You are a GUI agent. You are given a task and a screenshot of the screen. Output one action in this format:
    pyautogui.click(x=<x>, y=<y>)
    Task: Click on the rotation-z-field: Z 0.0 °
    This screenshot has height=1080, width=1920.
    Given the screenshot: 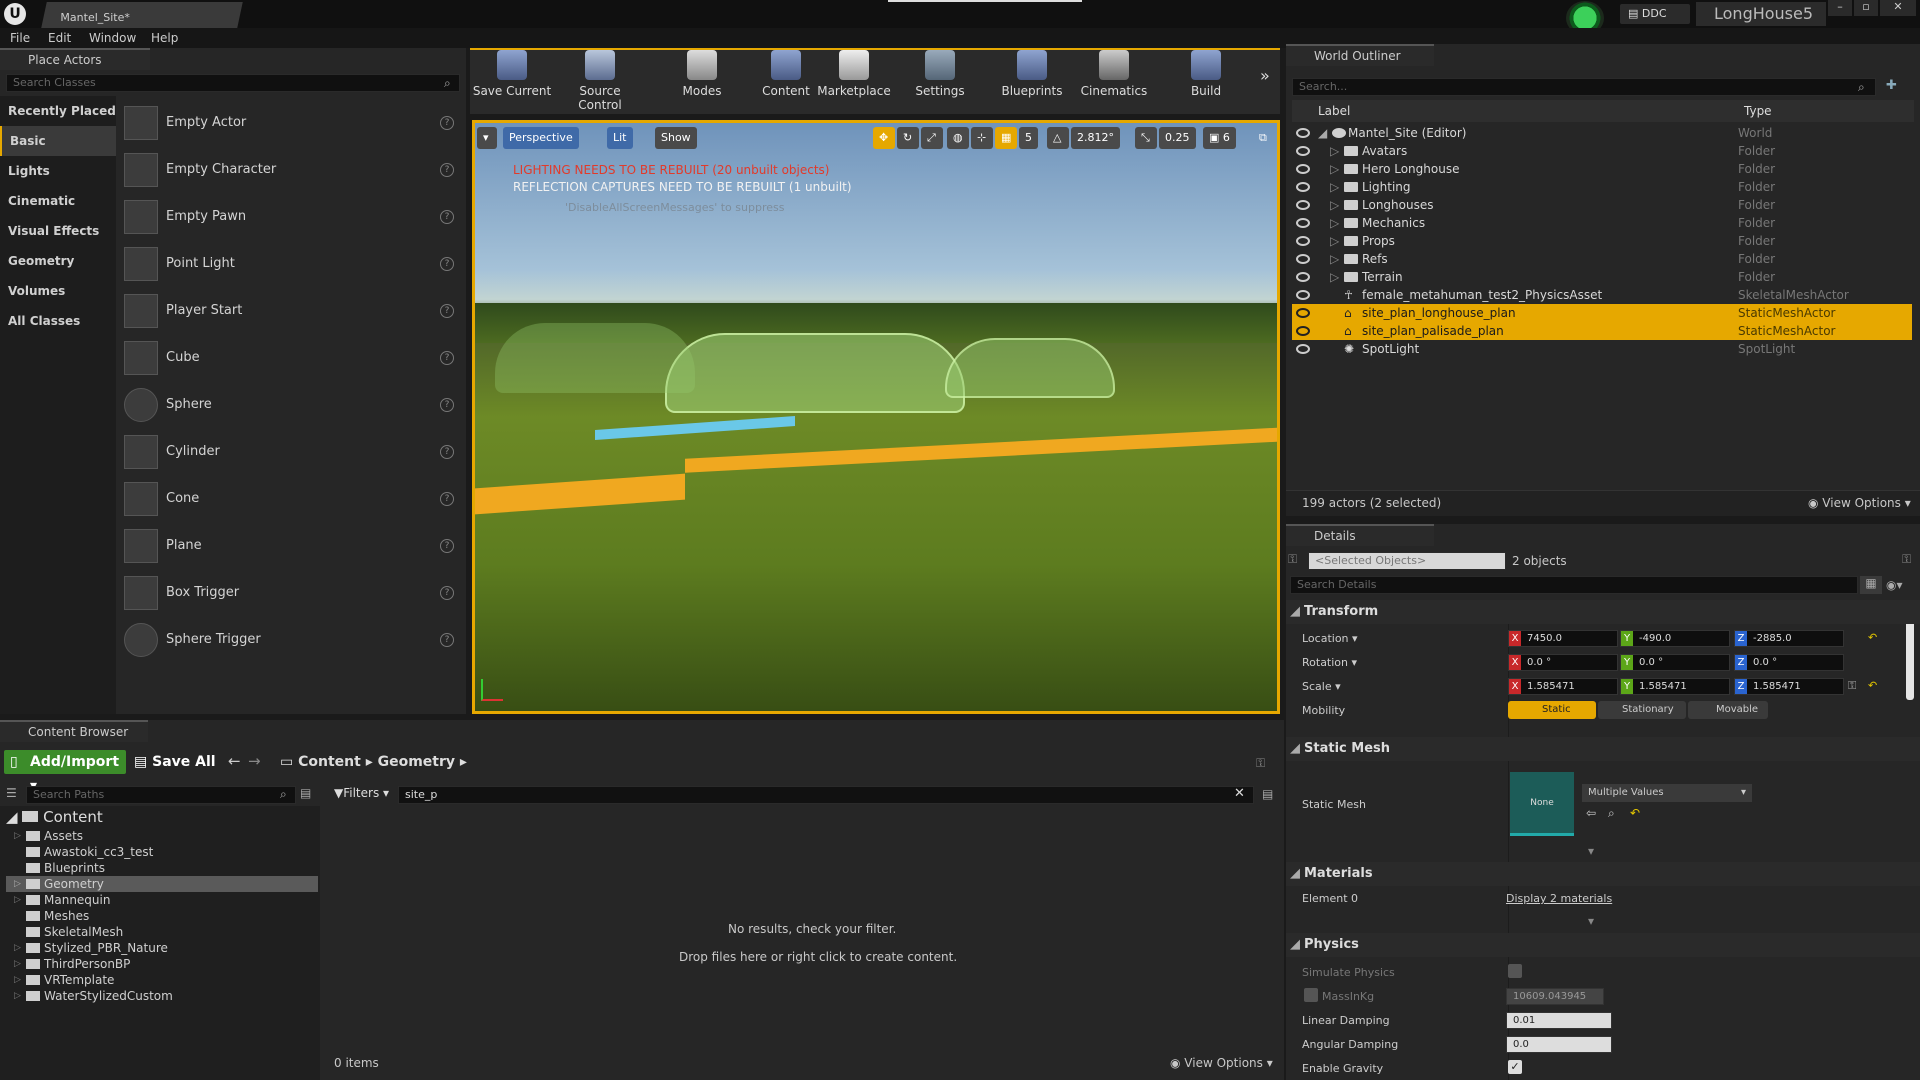 What is the action you would take?
    pyautogui.click(x=1789, y=662)
    